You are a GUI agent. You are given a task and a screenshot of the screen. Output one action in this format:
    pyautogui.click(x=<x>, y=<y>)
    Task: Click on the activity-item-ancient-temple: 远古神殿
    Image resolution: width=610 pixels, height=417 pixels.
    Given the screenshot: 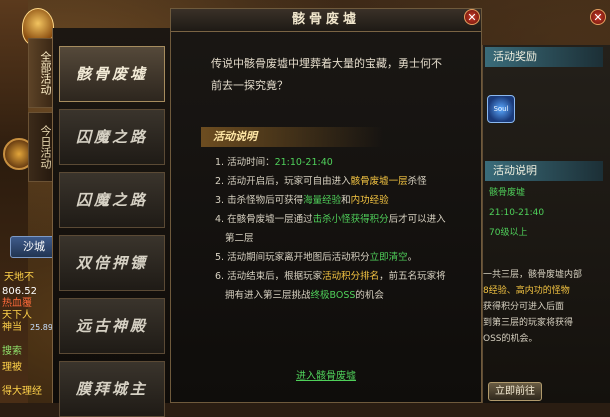 What is the action you would take?
    pyautogui.click(x=112, y=326)
    